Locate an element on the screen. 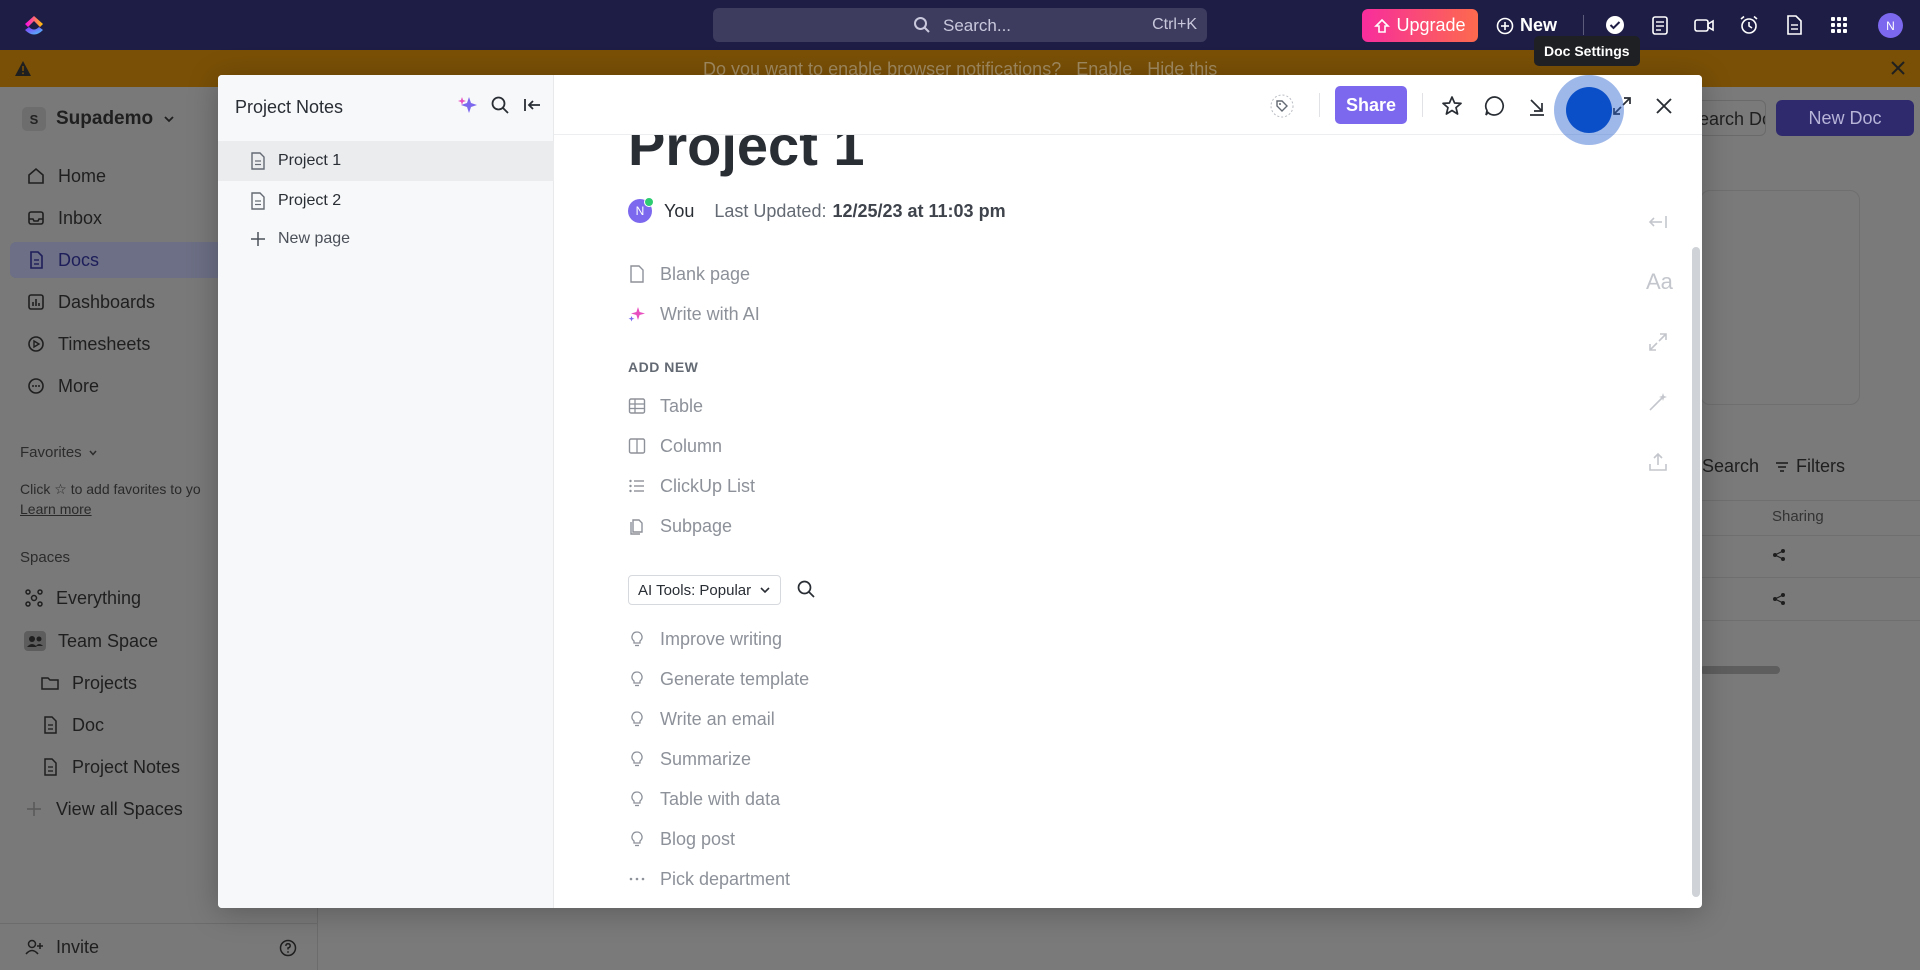  ai-sparkle-icon is located at coordinates (468, 105).